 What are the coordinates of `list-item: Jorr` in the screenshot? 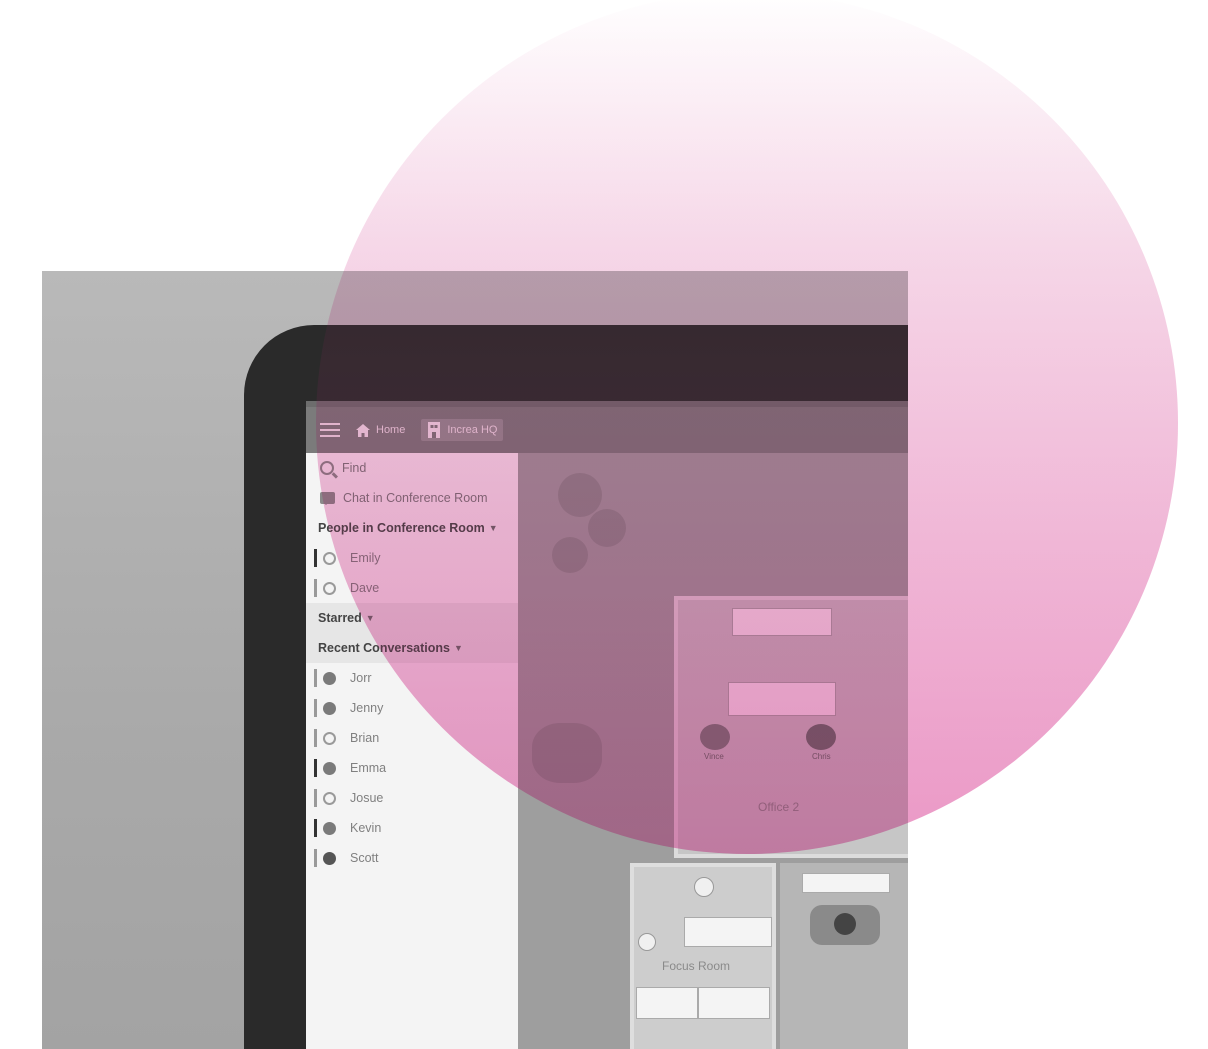 It's located at (412, 678).